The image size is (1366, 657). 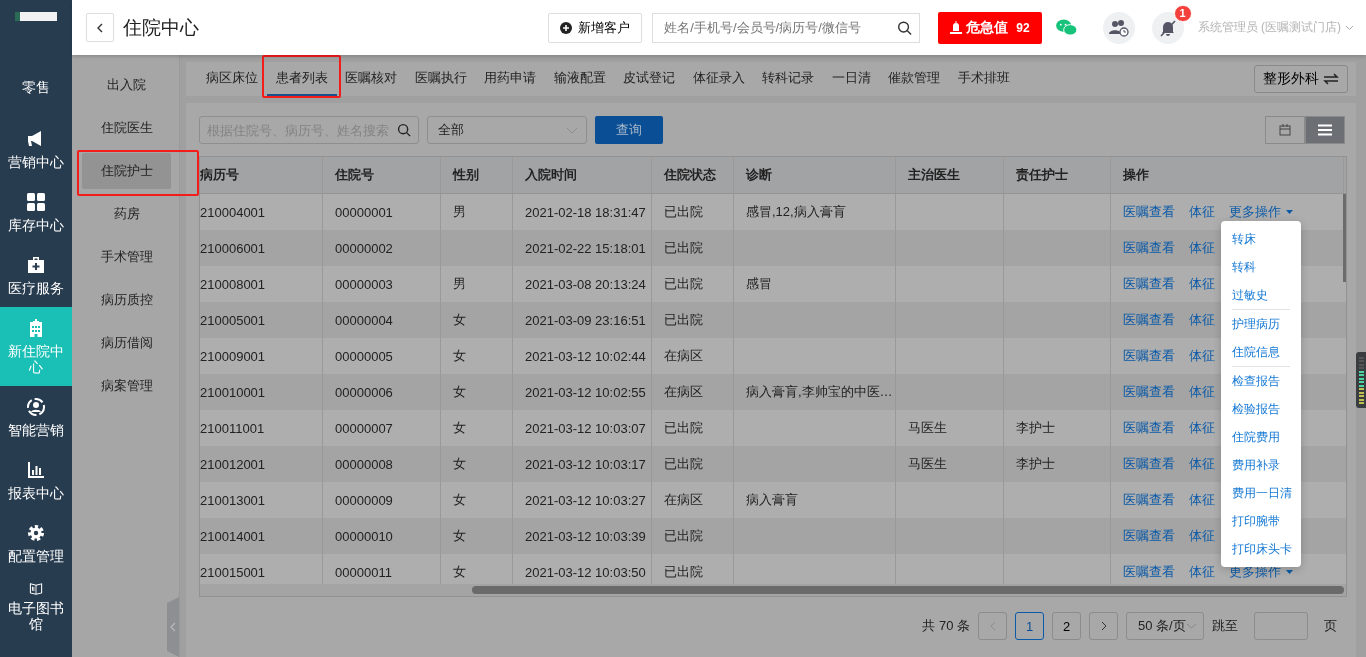 I want to click on chat-bubbles-icon, so click(x=1066, y=27).